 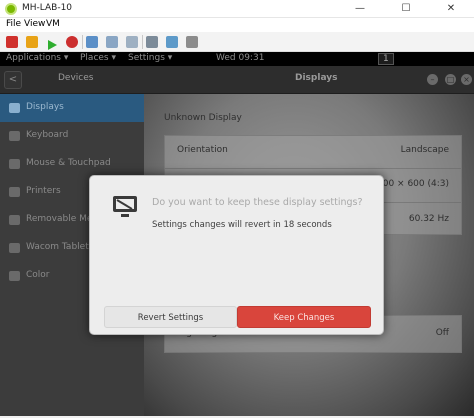 I want to click on orientation-value: Landscape, so click(x=425, y=150).